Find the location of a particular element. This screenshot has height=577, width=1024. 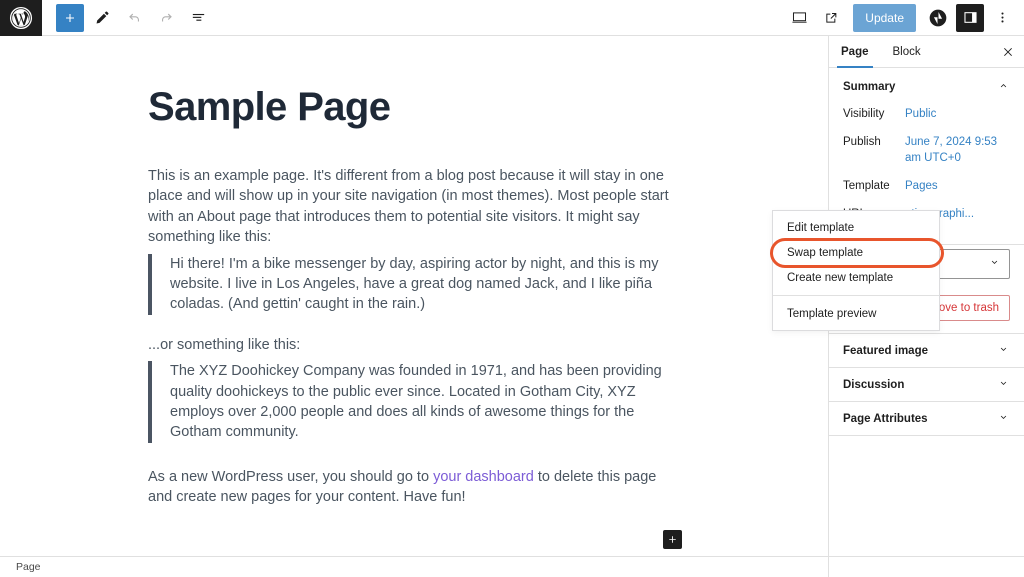

page-title: Sample Page is located at coordinates (488, 107).